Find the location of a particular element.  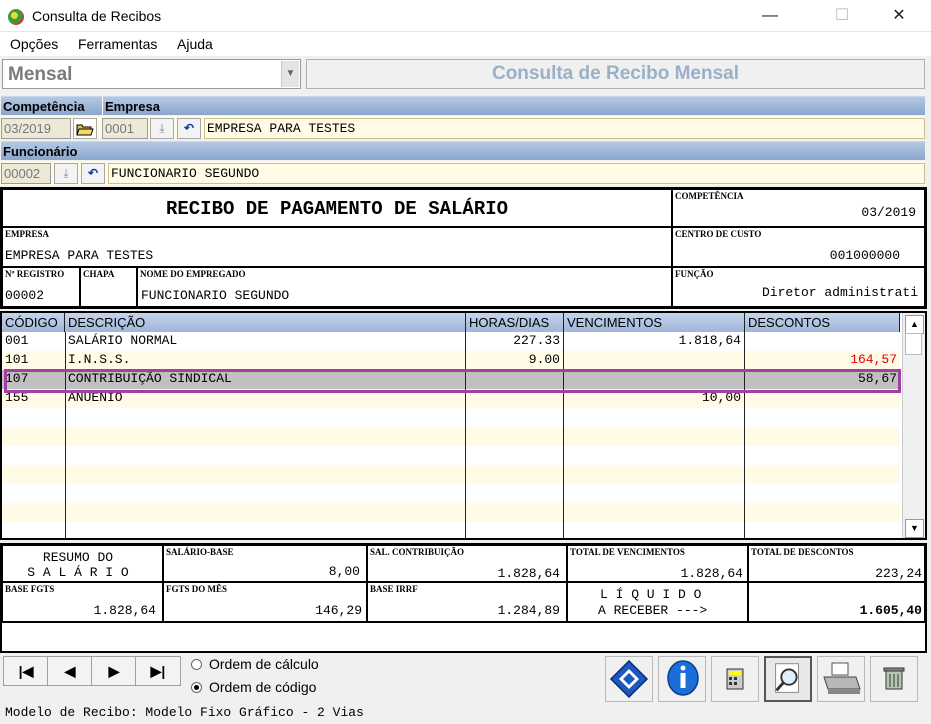

centro-custo-value: 001000000 is located at coordinates (864, 255).